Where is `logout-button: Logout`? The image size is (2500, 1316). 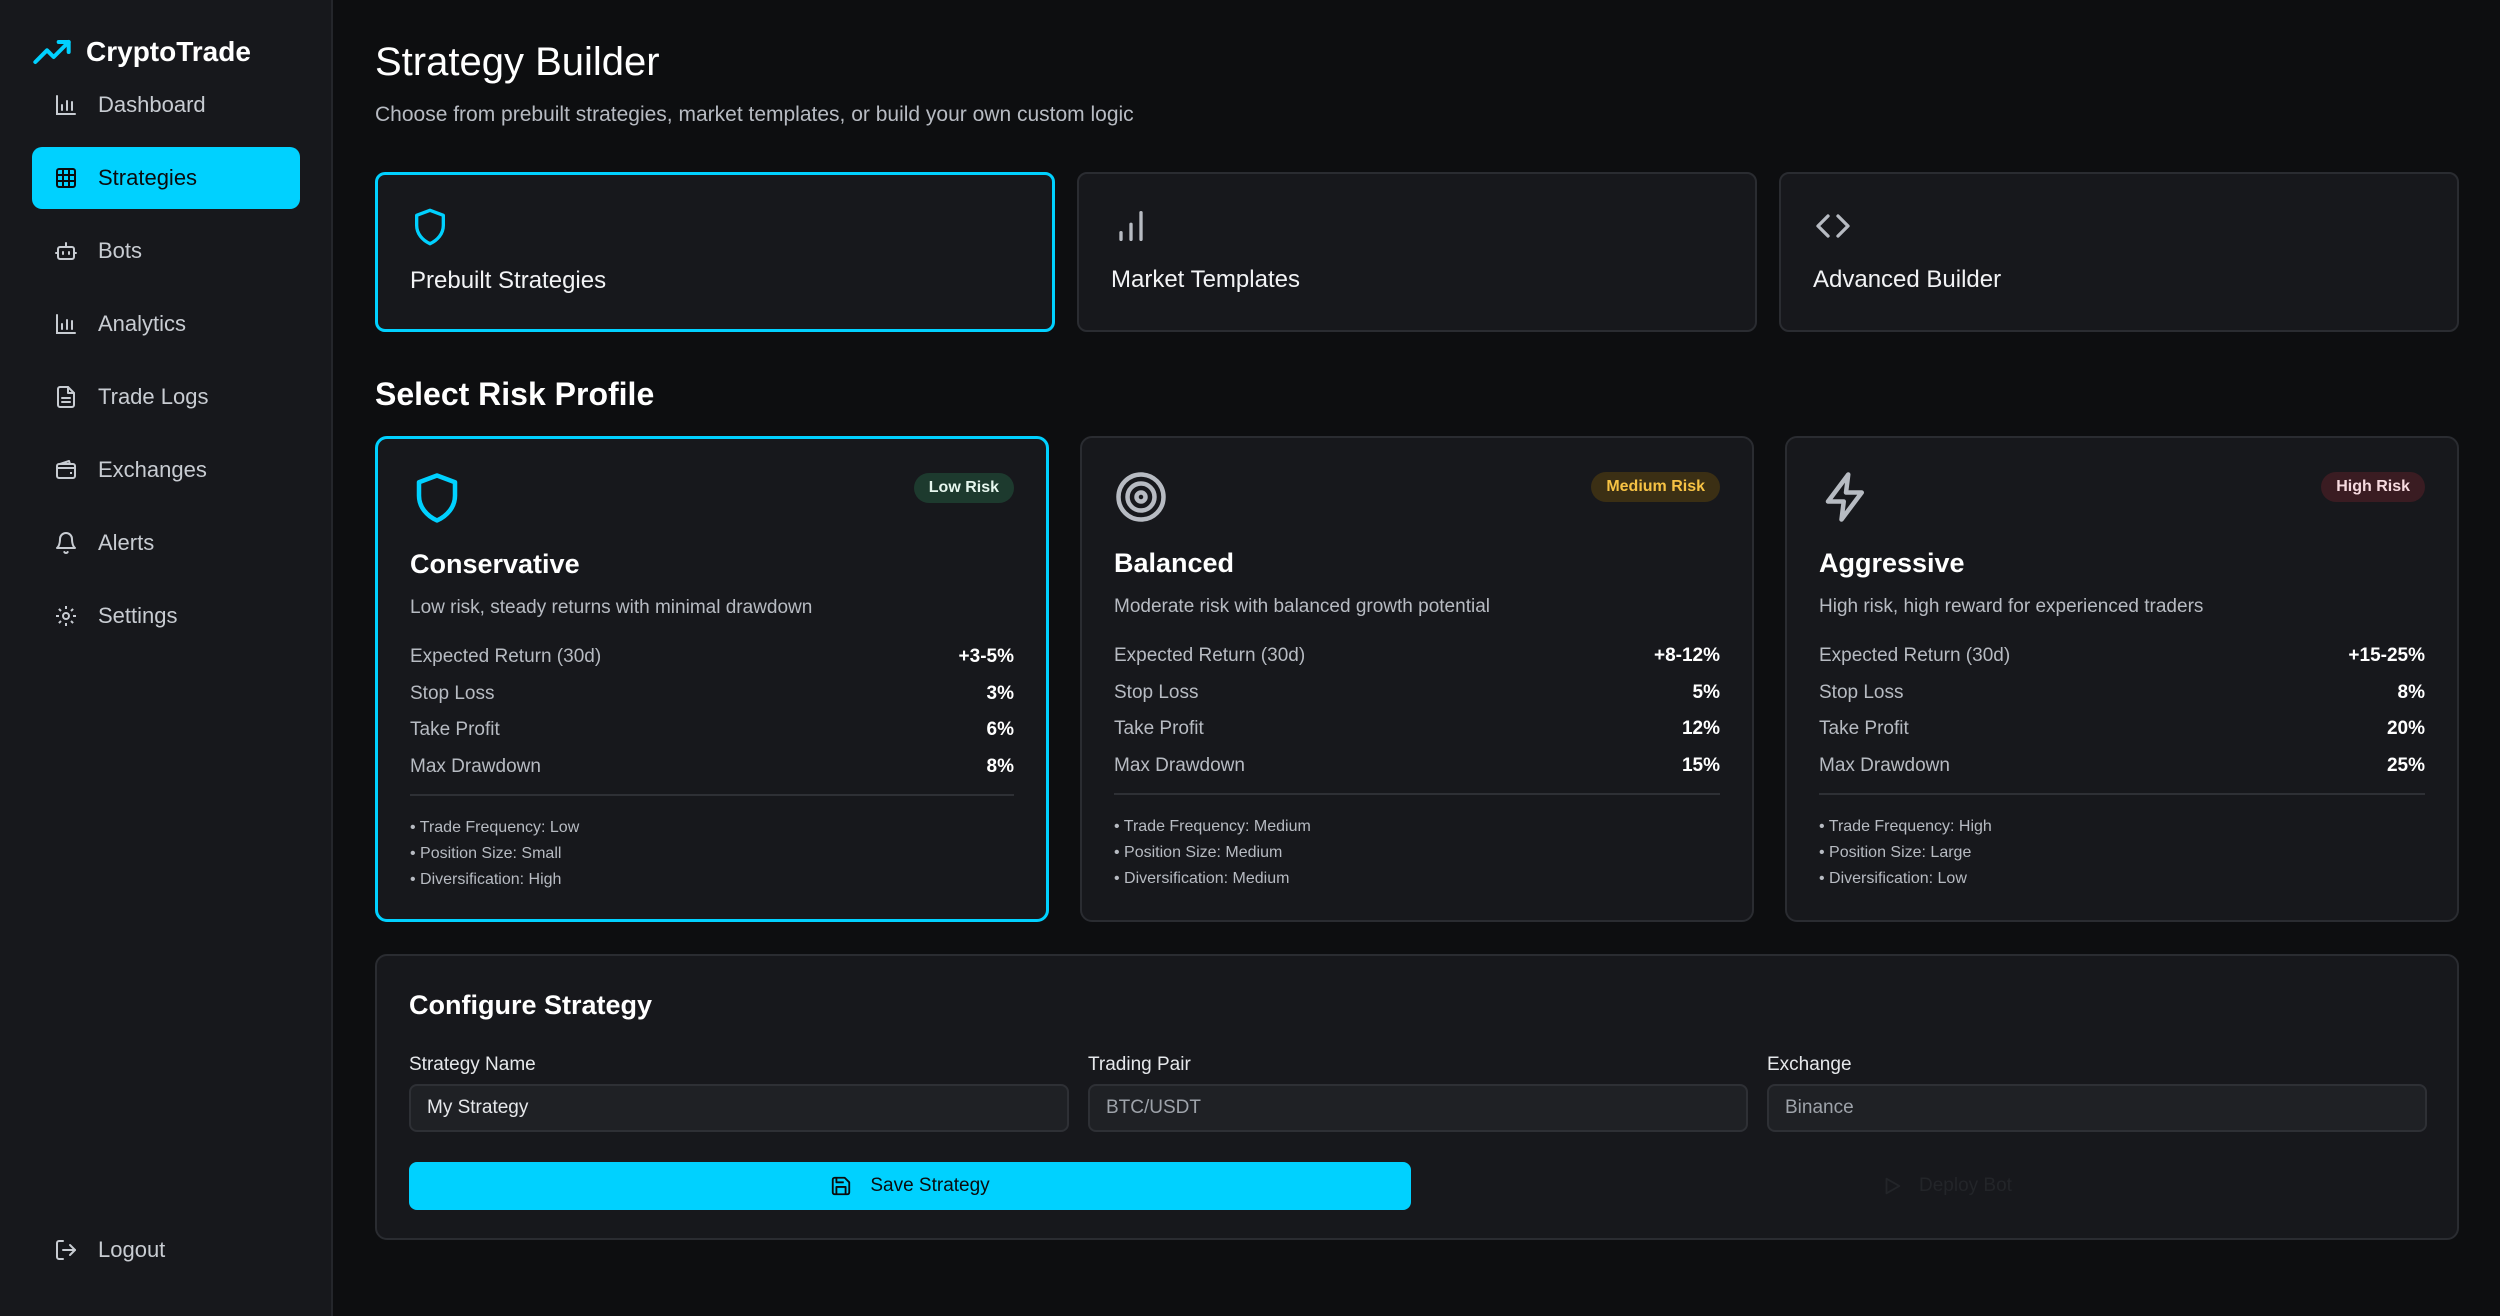 logout-button: Logout is located at coordinates (166, 1250).